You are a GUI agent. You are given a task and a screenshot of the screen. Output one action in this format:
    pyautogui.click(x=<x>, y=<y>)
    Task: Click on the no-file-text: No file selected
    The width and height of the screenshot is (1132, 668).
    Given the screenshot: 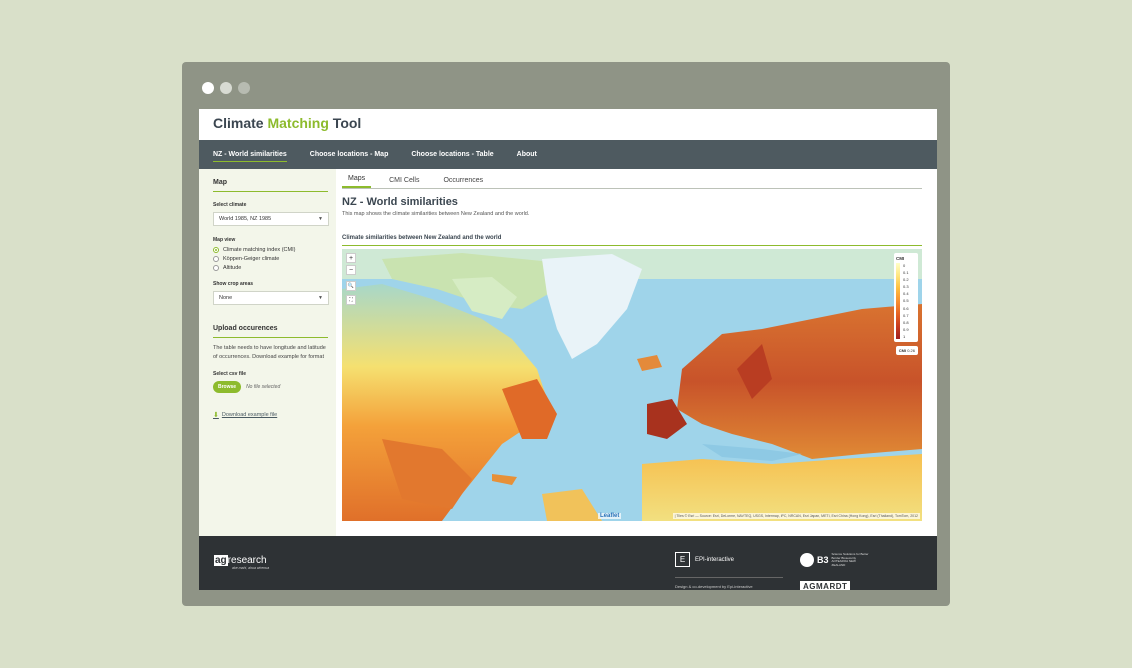 What is the action you would take?
    pyautogui.click(x=263, y=387)
    